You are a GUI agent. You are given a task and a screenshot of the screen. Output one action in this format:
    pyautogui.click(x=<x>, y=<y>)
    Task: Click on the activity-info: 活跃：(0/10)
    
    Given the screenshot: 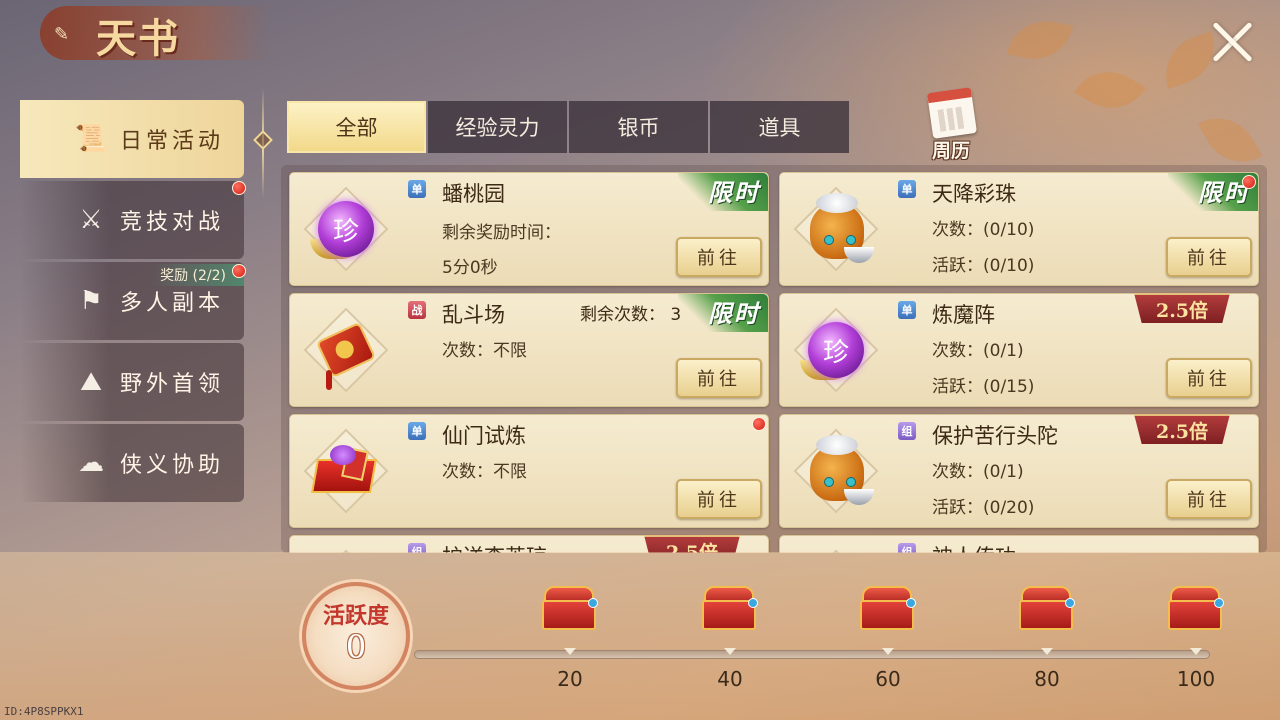 What is the action you would take?
    pyautogui.click(x=983, y=266)
    